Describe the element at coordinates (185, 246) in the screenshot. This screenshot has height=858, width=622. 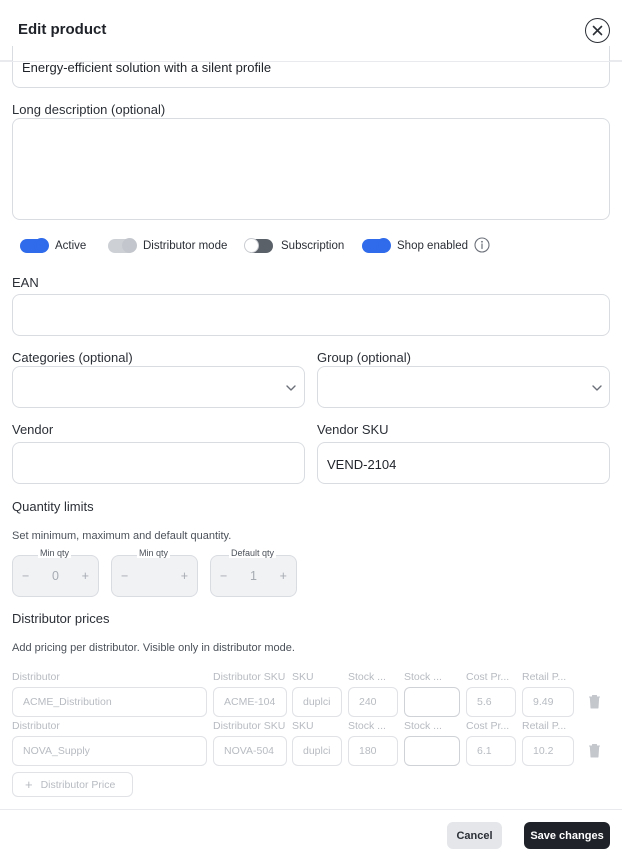
I see `toggle-distributor-mode-label: Distributor mode` at that location.